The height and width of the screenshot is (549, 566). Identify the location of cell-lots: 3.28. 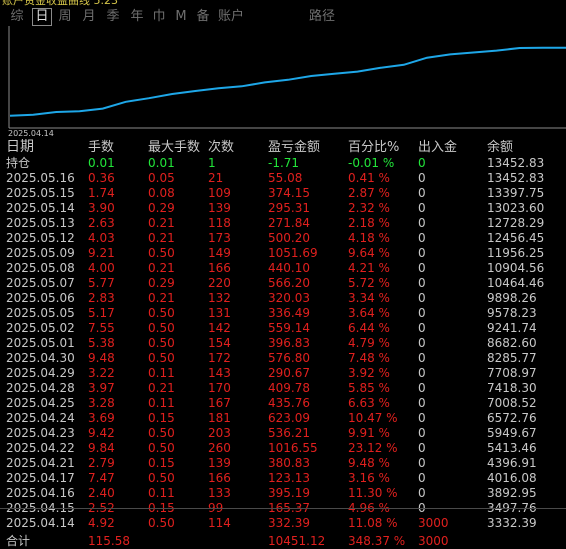
(101, 403).